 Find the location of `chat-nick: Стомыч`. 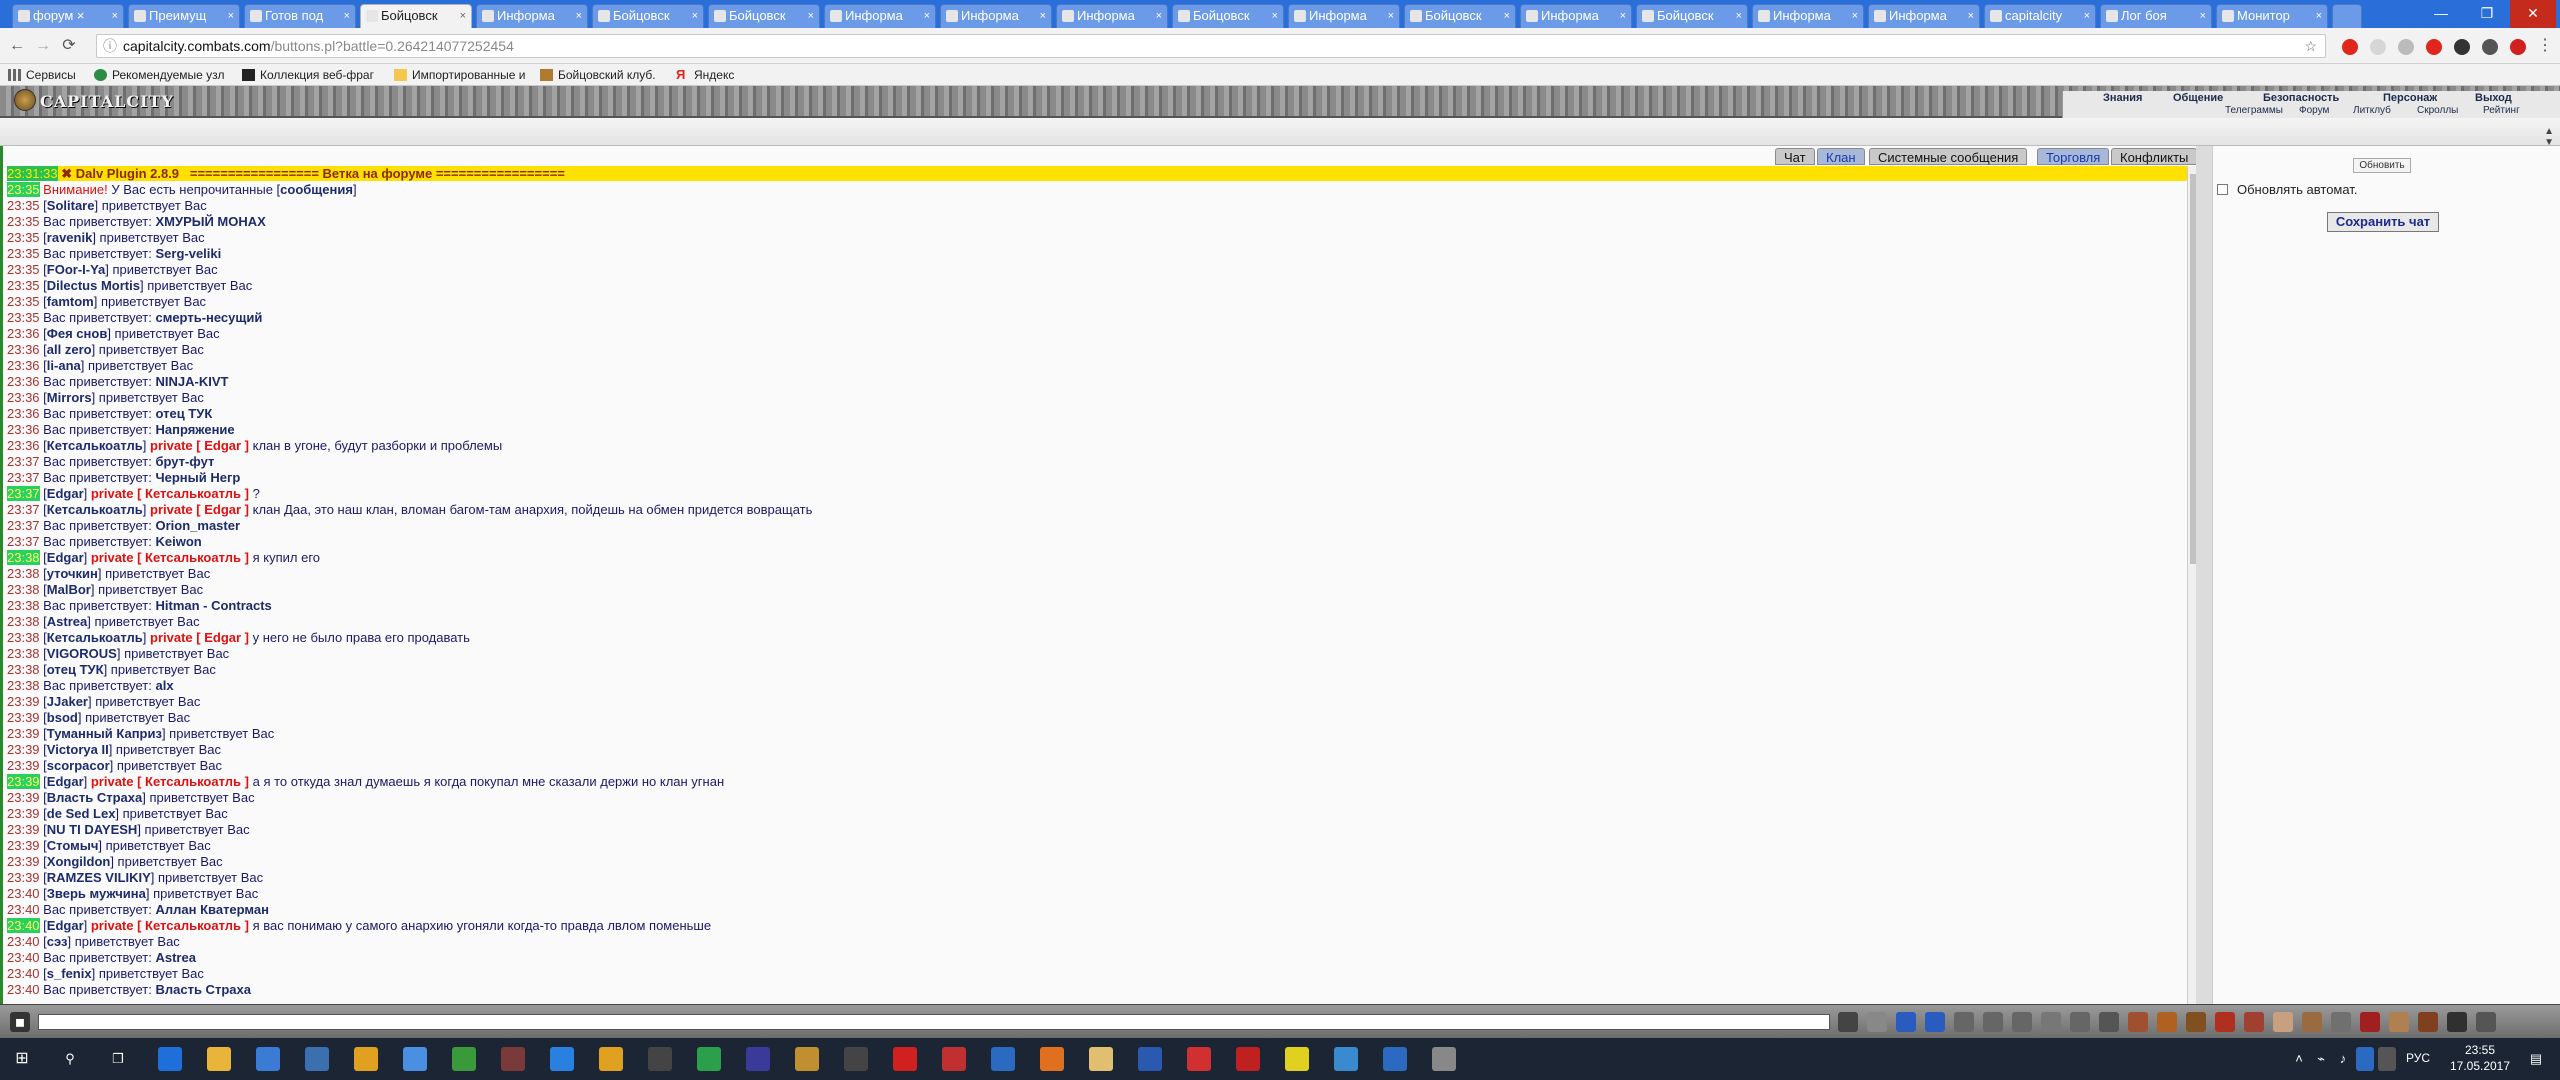

chat-nick: Стомыч is located at coordinates (73, 845).